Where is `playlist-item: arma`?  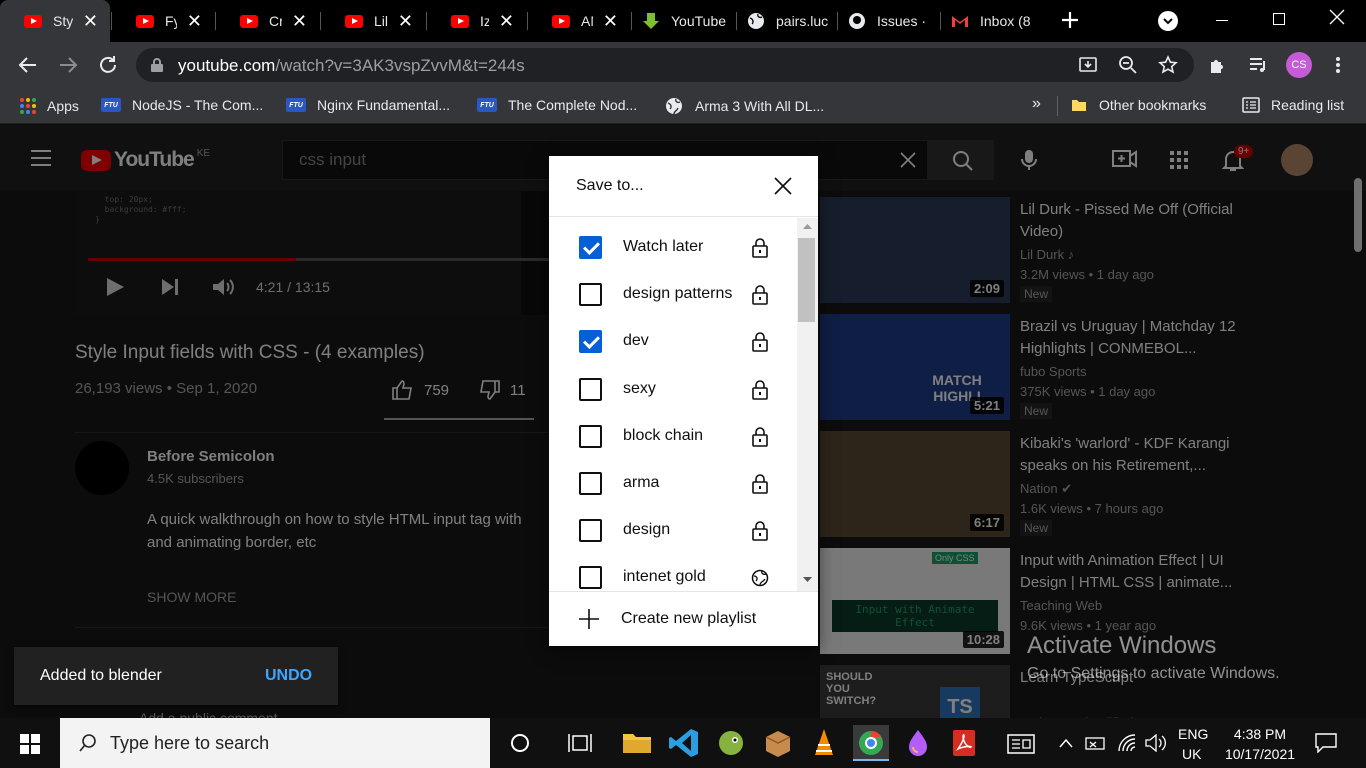 playlist-item: arma is located at coordinates (673, 483).